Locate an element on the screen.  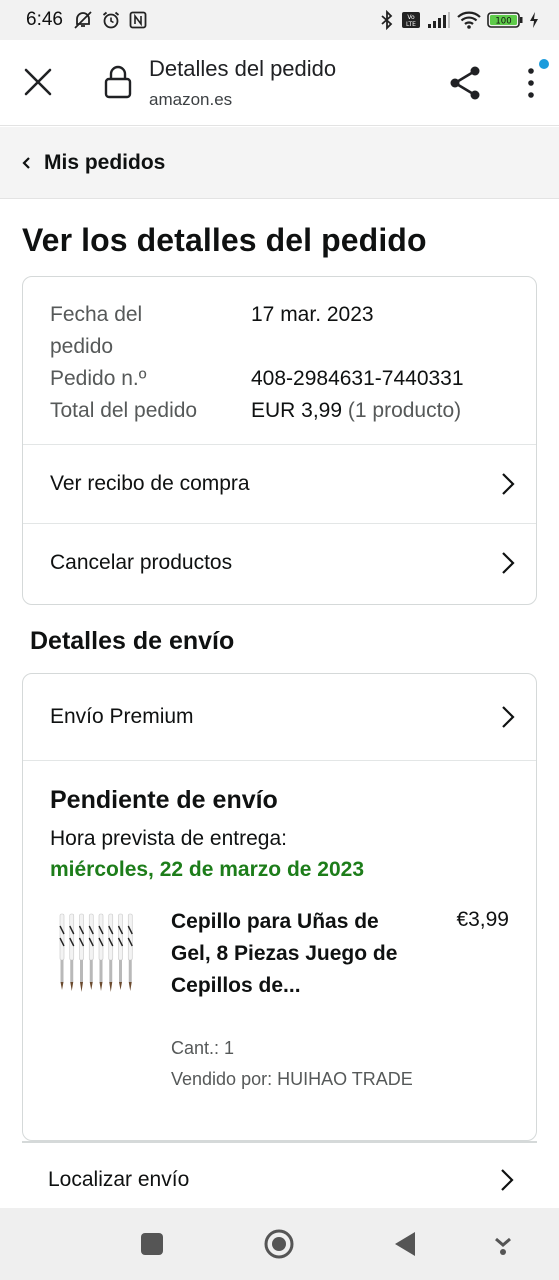
eta-date: miércoles, 22 de marzo de 2023 is located at coordinates (207, 869).